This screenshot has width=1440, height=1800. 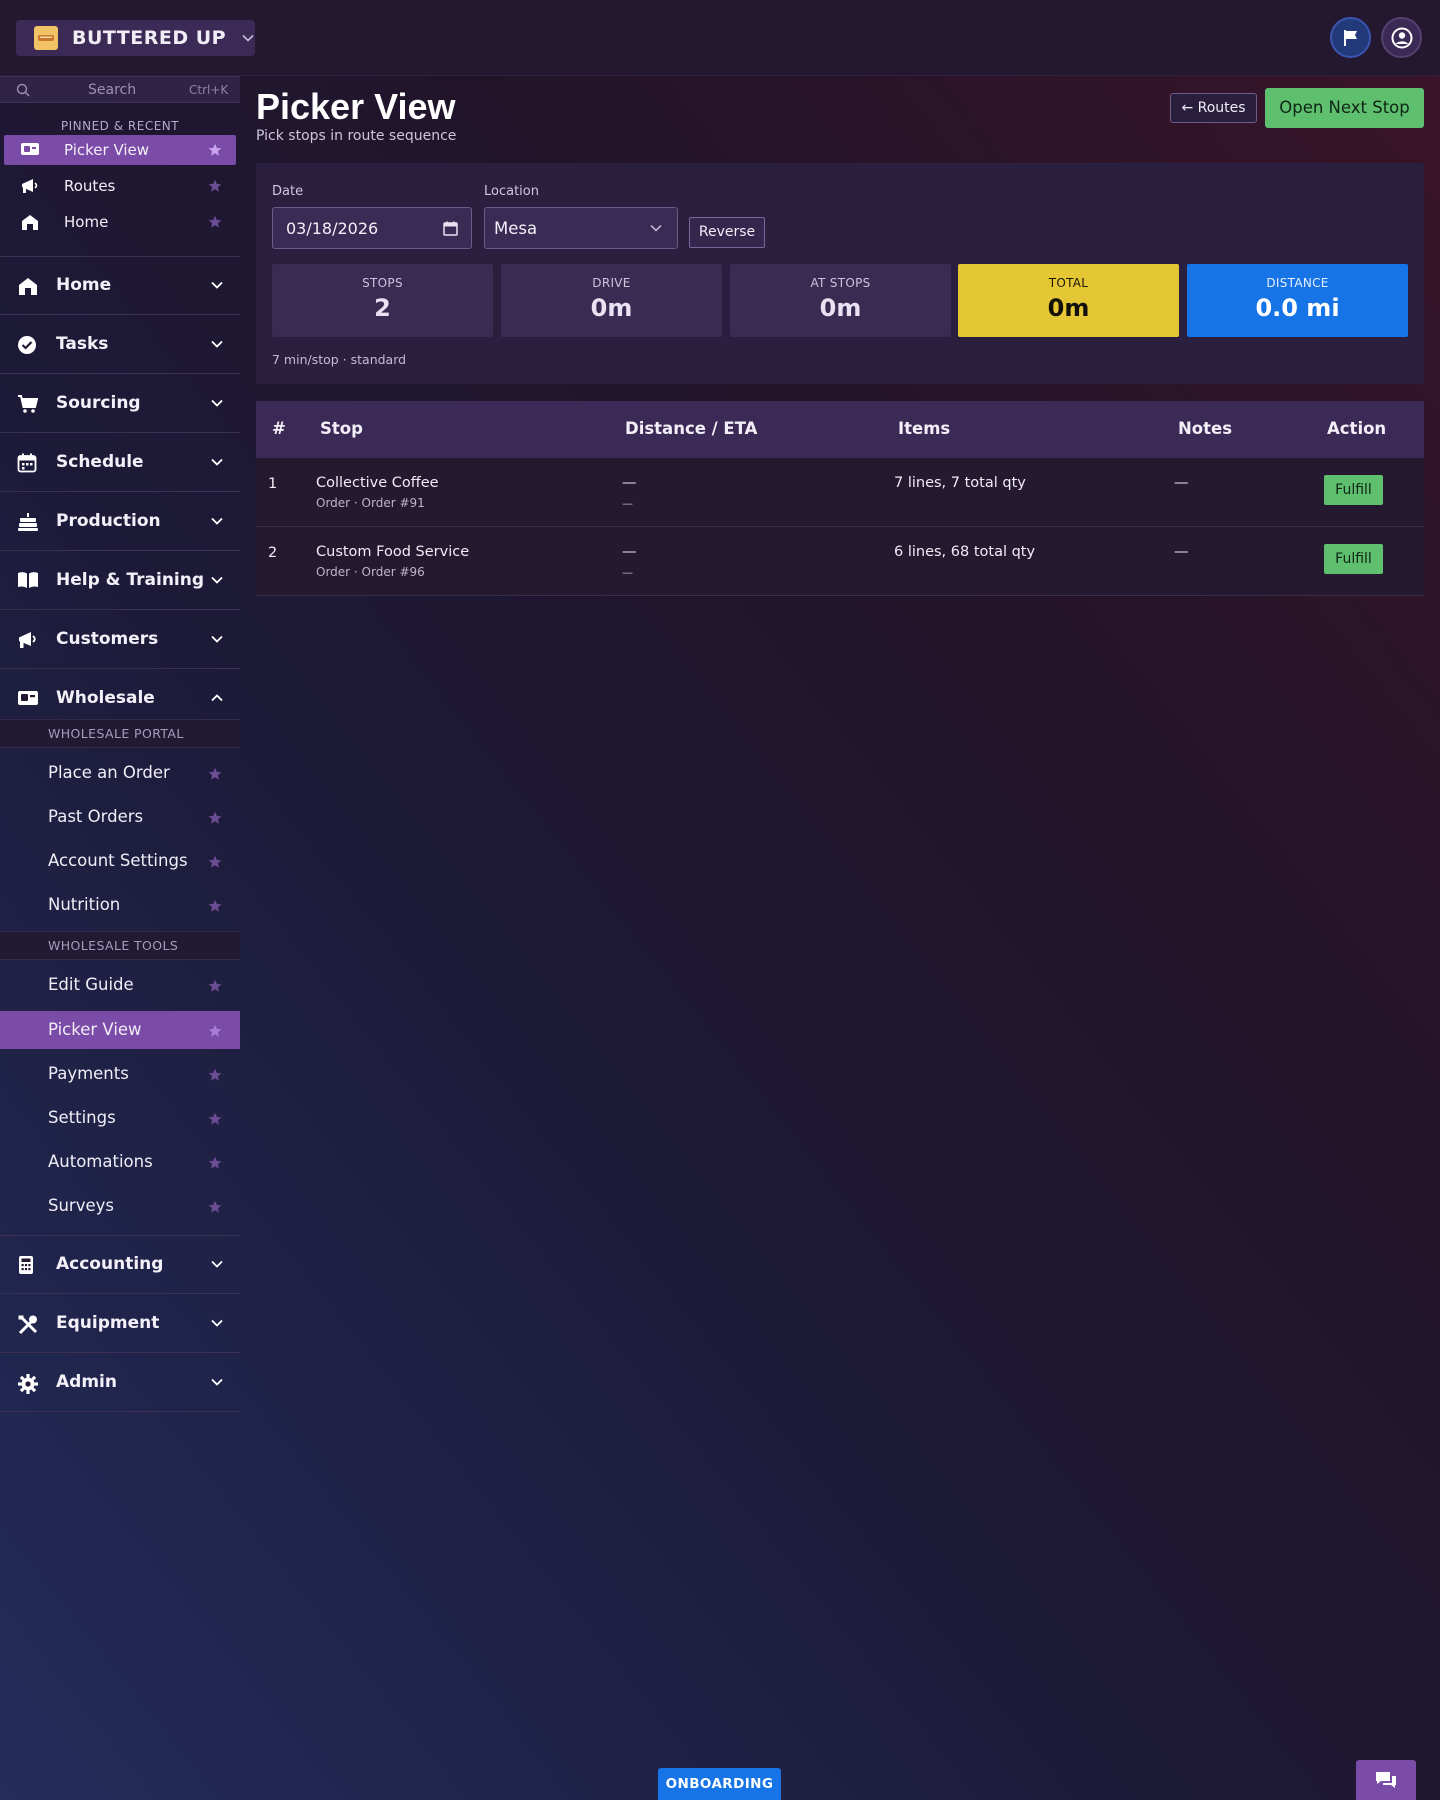 What do you see at coordinates (840, 429) in the screenshot?
I see `table-header: # Stop Distance / ETA Items Notes Action` at bounding box center [840, 429].